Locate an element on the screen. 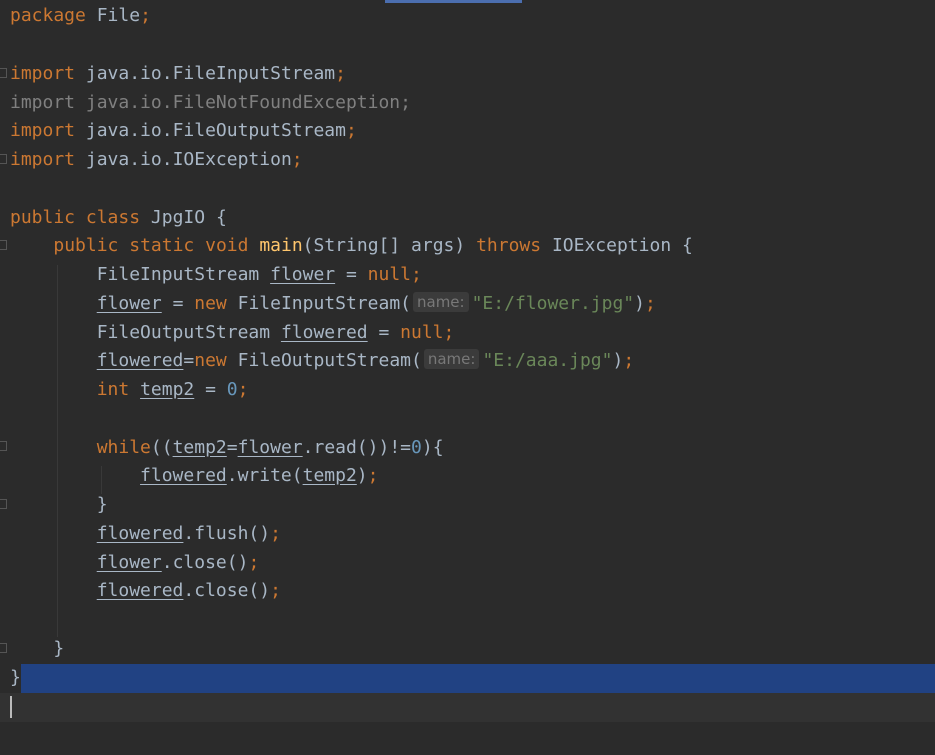 The width and height of the screenshot is (935, 755). paren: ) is located at coordinates (362, 475).